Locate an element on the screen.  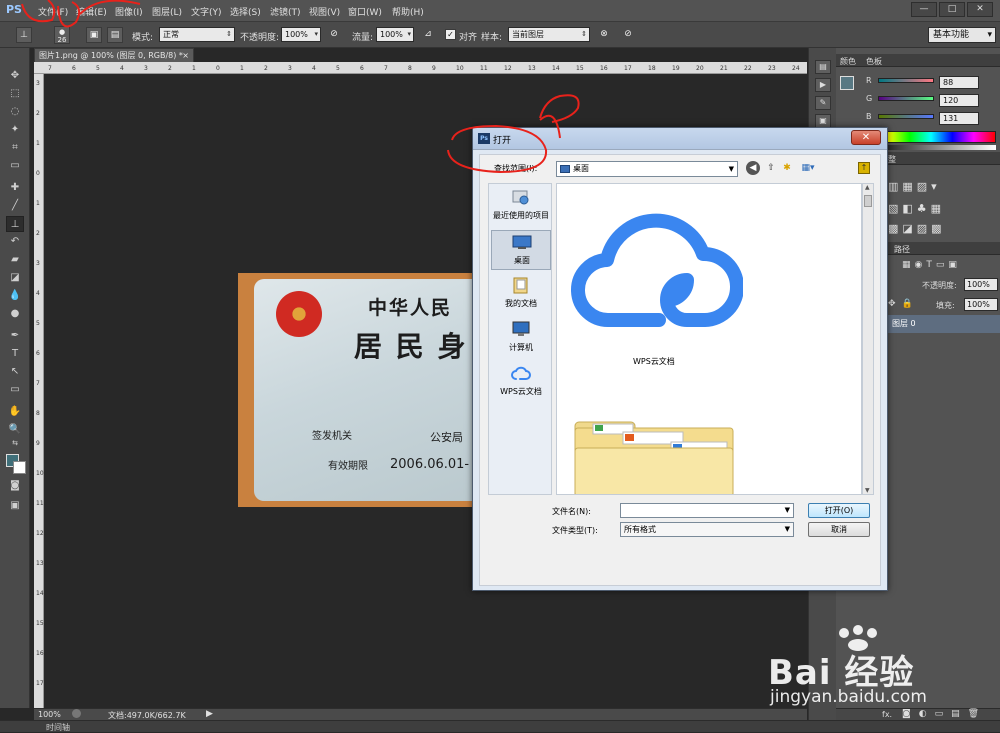
path-selection-tool-icon: ↖ is located at coordinates (15, 372).